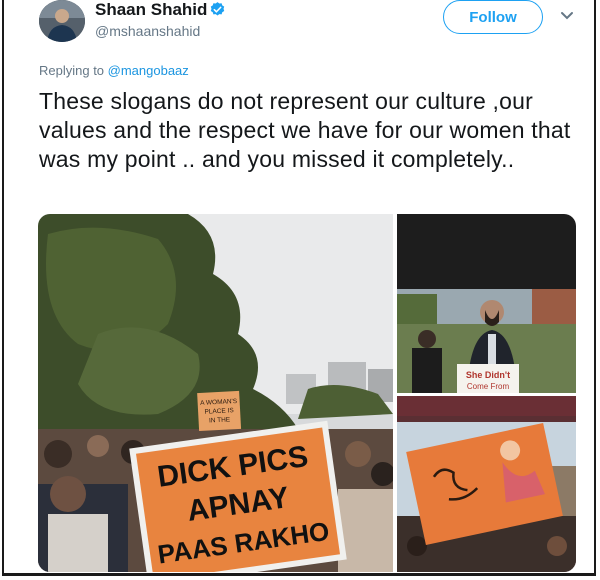 Image resolution: width=600 pixels, height=580 pixels. Describe the element at coordinates (73, 70) in the screenshot. I see `replying-prefix: Replying to` at that location.